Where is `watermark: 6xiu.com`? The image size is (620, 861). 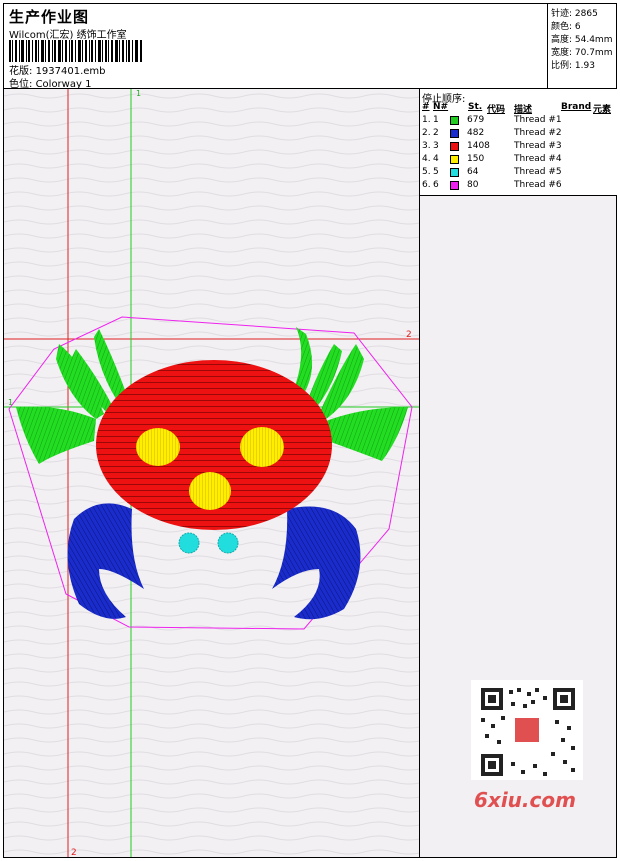
watermark: 6xiu.com is located at coordinates (525, 800).